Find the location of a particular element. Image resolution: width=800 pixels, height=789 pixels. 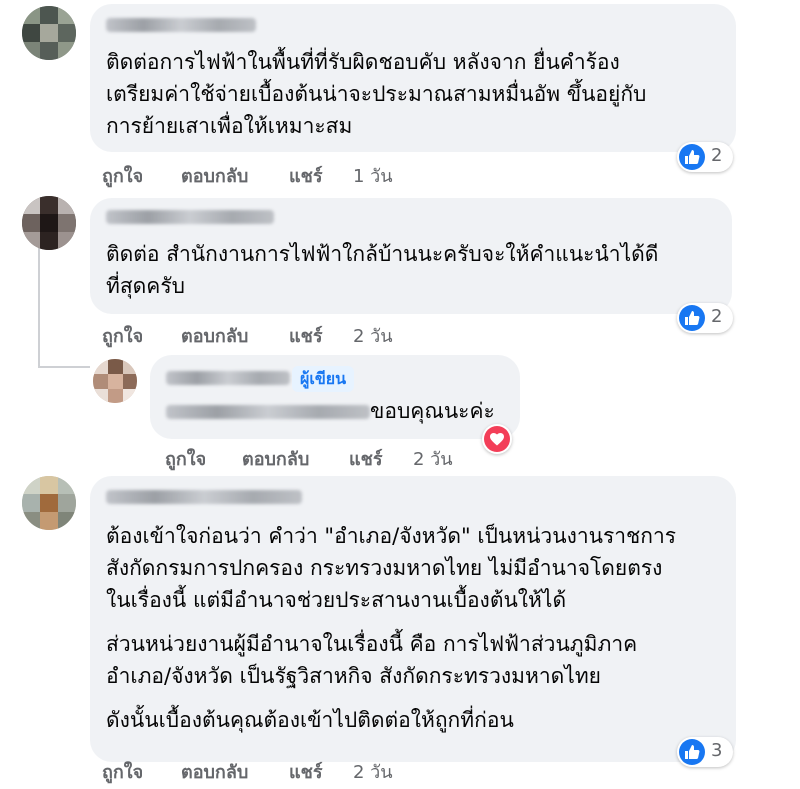

tagged-name is located at coordinates (268, 412).